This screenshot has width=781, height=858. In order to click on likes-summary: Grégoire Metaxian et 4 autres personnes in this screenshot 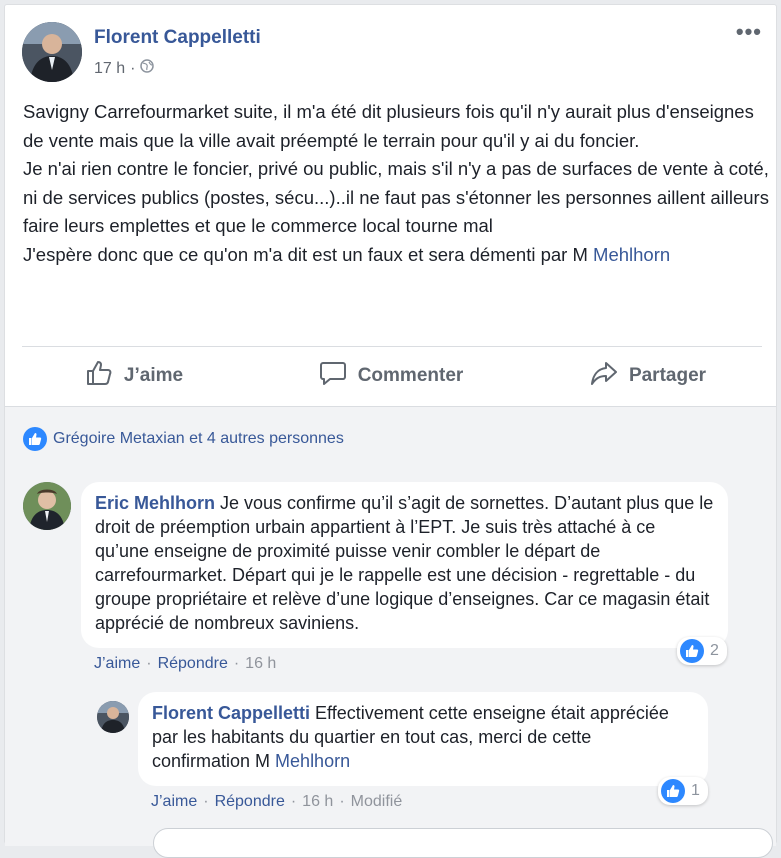, I will do `click(183, 439)`.